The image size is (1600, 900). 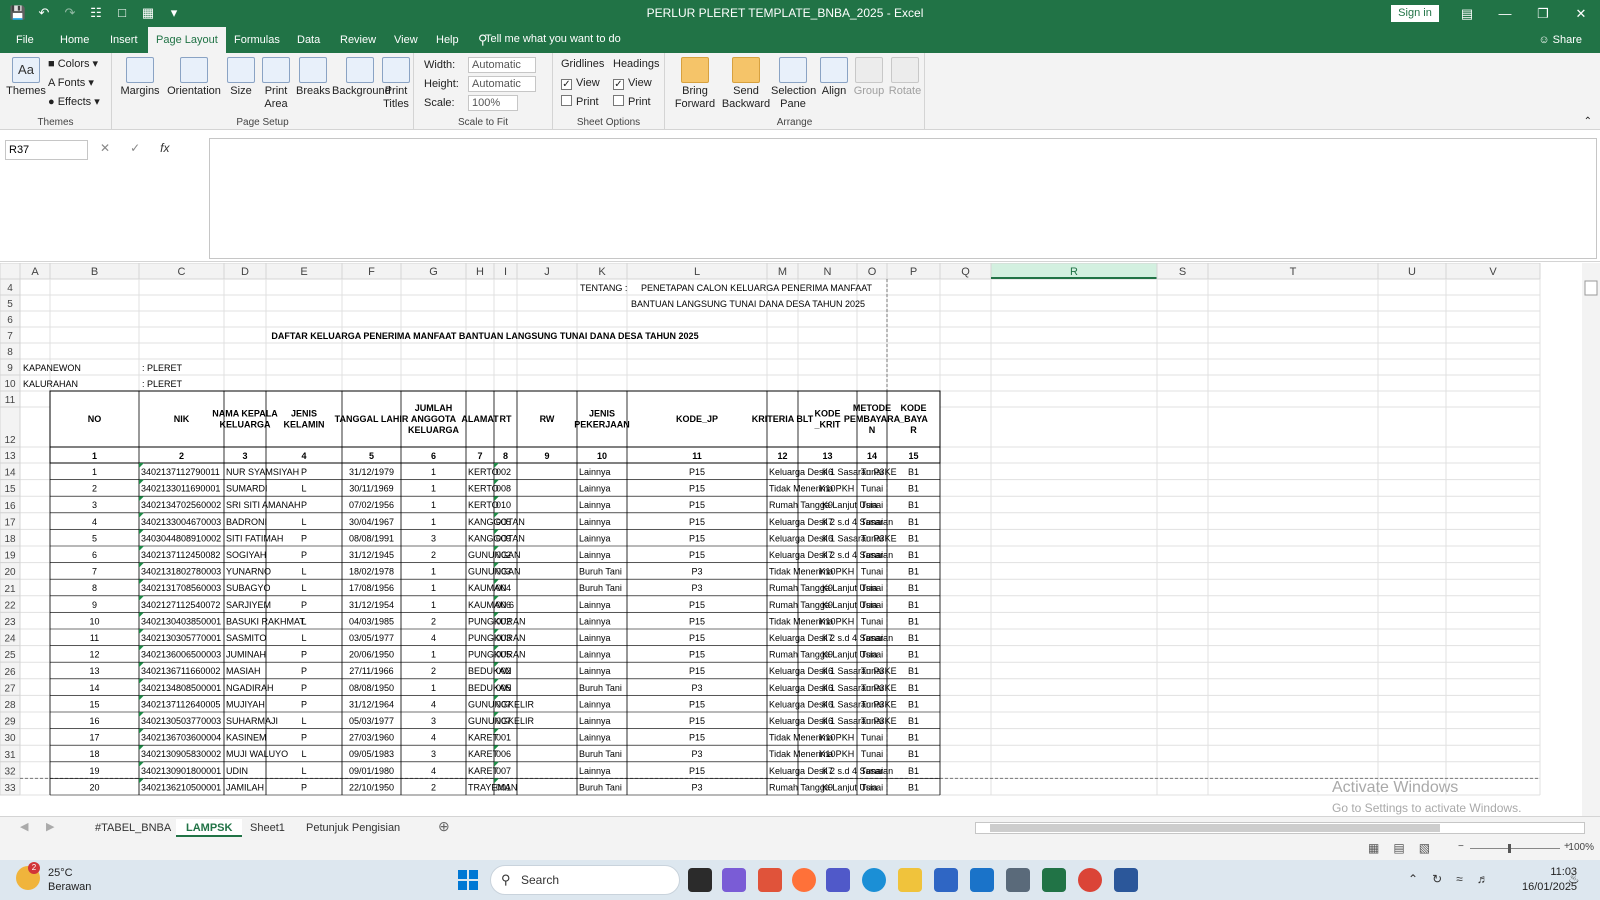 What do you see at coordinates (793, 84) in the screenshot?
I see `selection-pane-button: Selection Pane` at bounding box center [793, 84].